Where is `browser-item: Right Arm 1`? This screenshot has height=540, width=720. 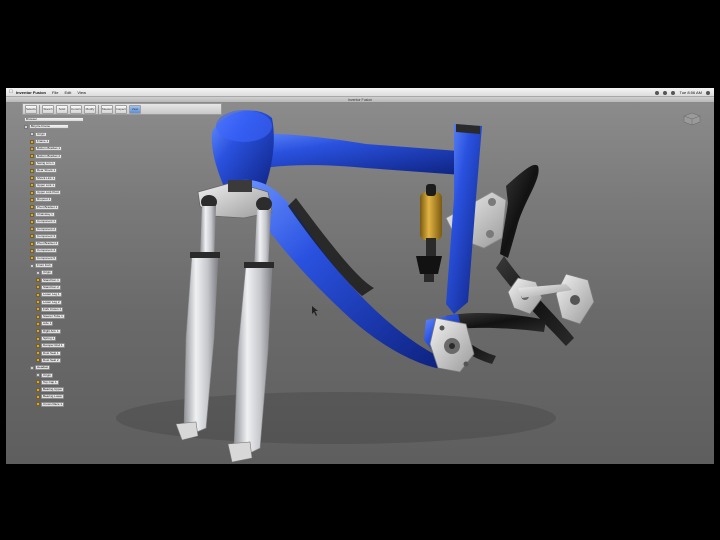 browser-item: Right Arm 1 is located at coordinates (58, 331).